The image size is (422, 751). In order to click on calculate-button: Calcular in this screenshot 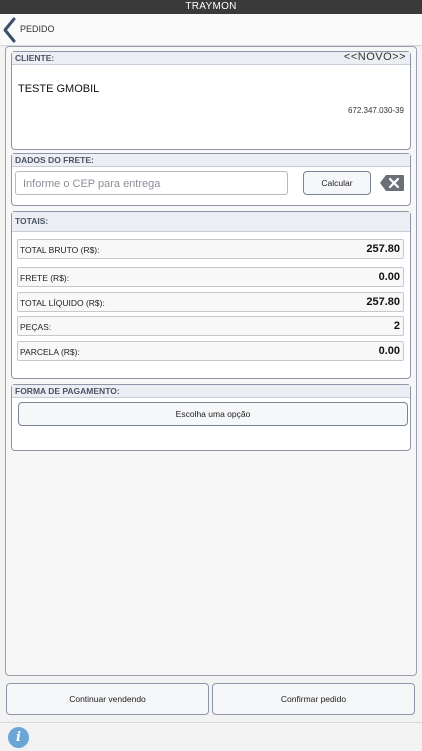, I will do `click(337, 183)`.